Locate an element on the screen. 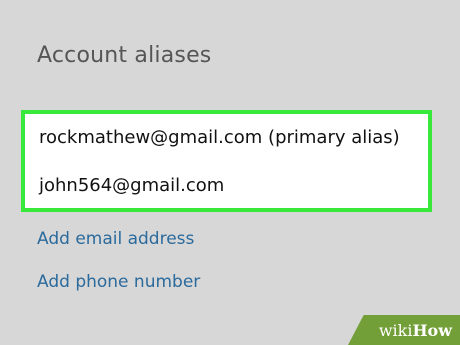  watermark-logo-text: wikiHow is located at coordinates (415, 330).